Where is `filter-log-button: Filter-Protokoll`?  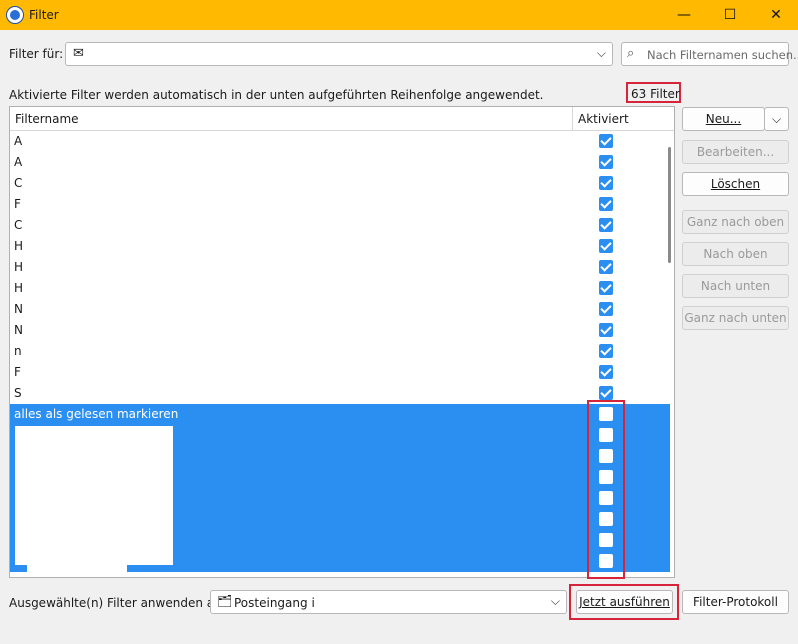 filter-log-button: Filter-Protokoll is located at coordinates (735, 602).